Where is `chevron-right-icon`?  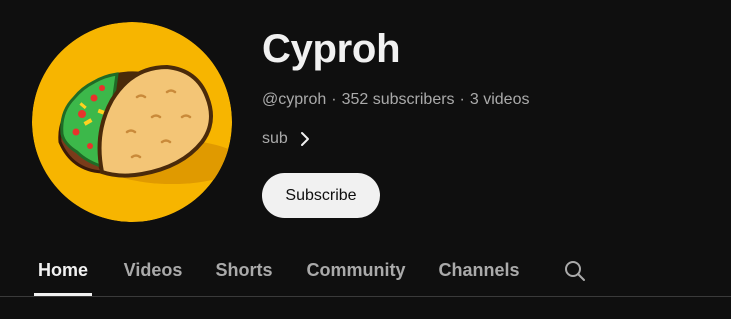 chevron-right-icon is located at coordinates (305, 139).